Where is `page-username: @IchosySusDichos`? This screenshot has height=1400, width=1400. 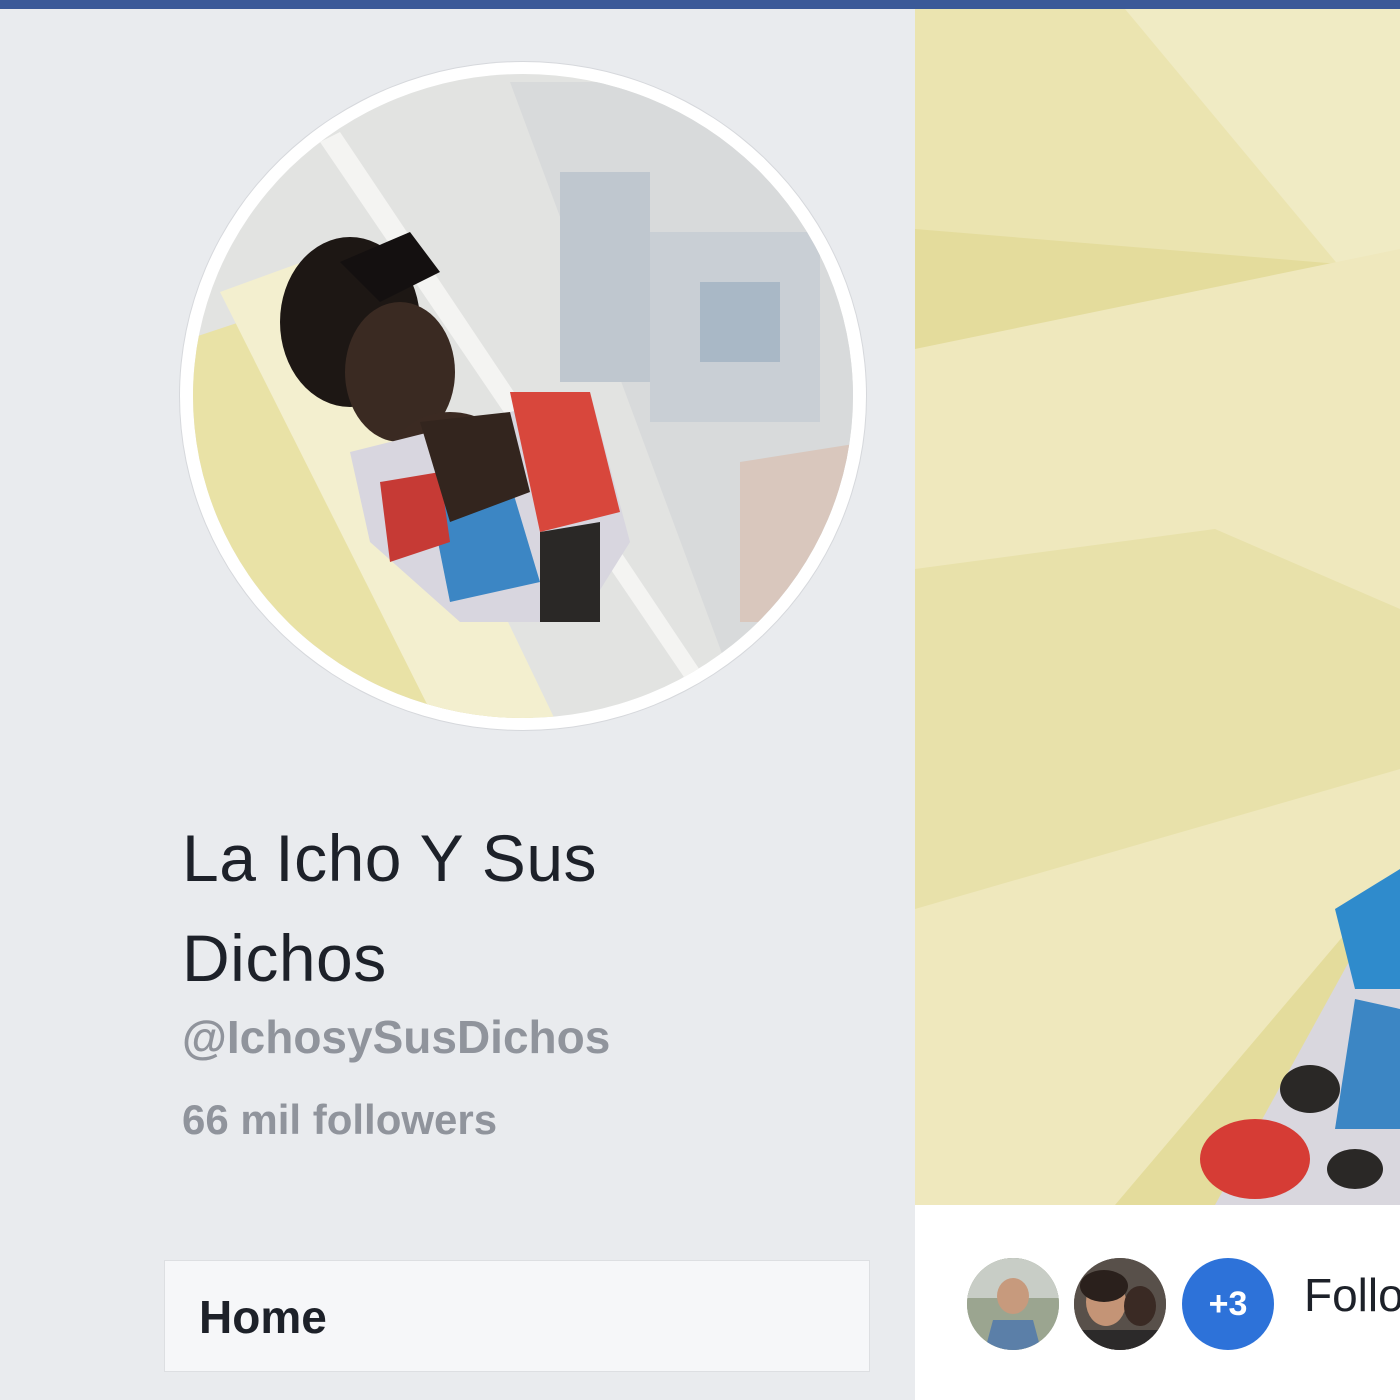
page-username: @IchosySusDichos is located at coordinates (396, 1037).